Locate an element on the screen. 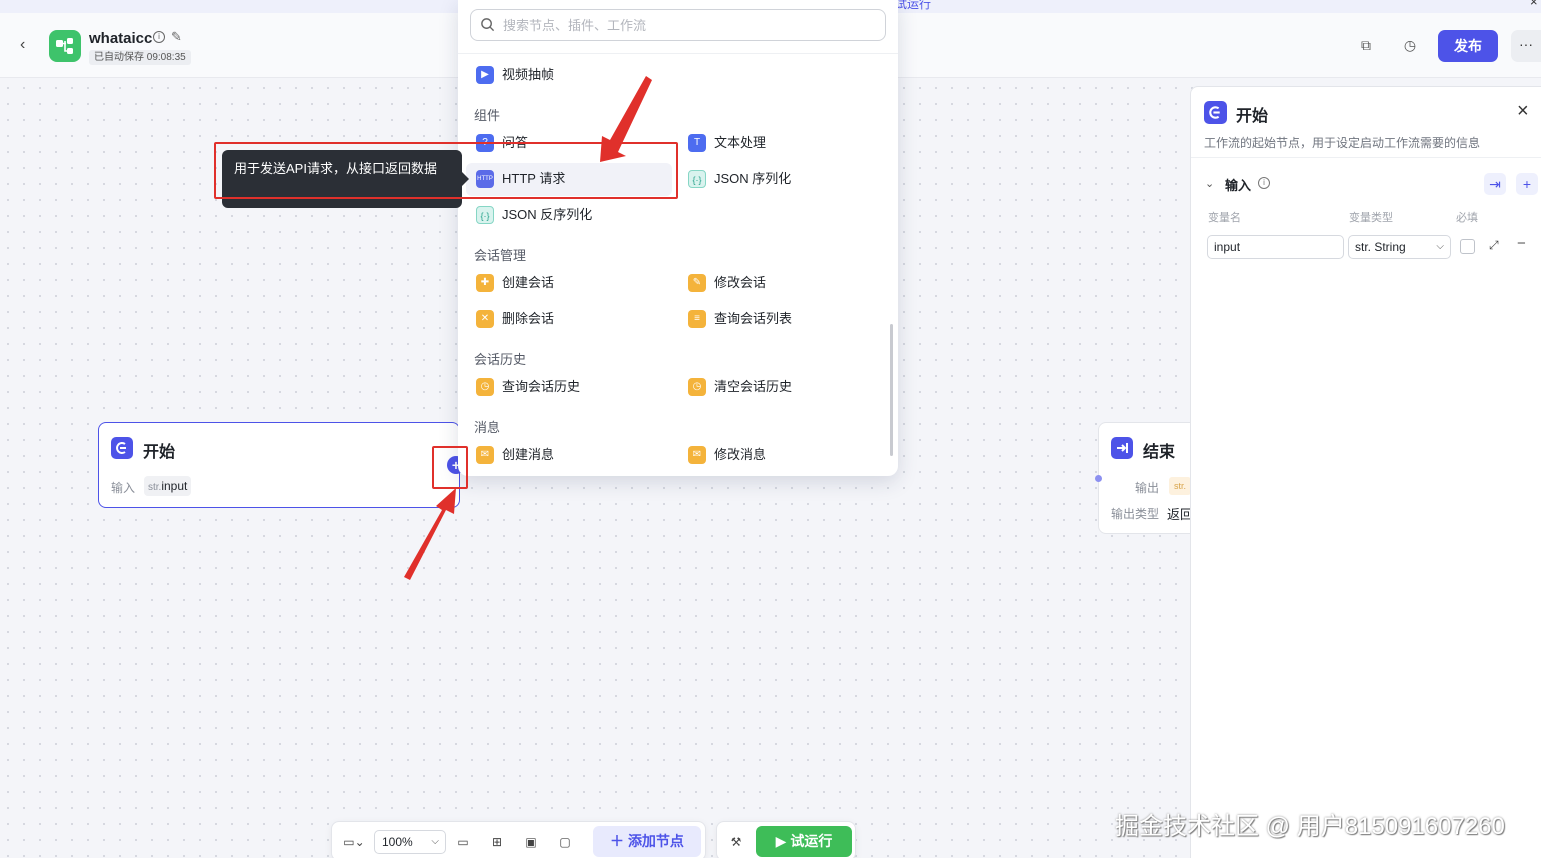  add-node-button: ＋ 添加节点 is located at coordinates (647, 841).